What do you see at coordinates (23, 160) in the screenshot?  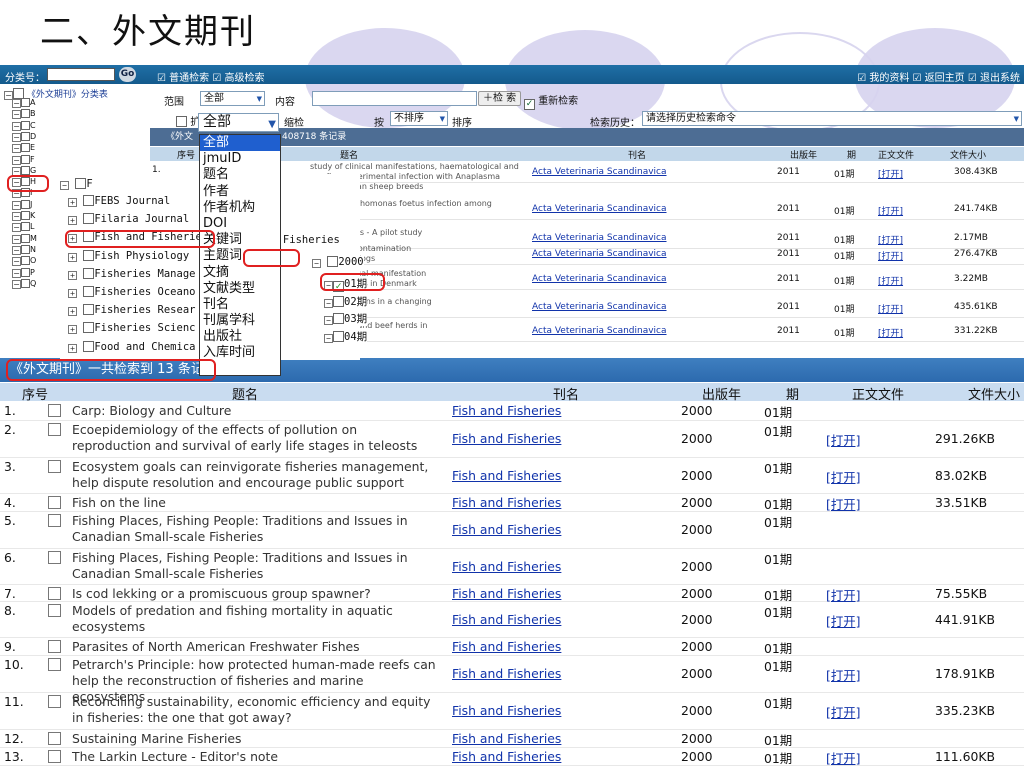 I see `tree-letter-node: − F` at bounding box center [23, 160].